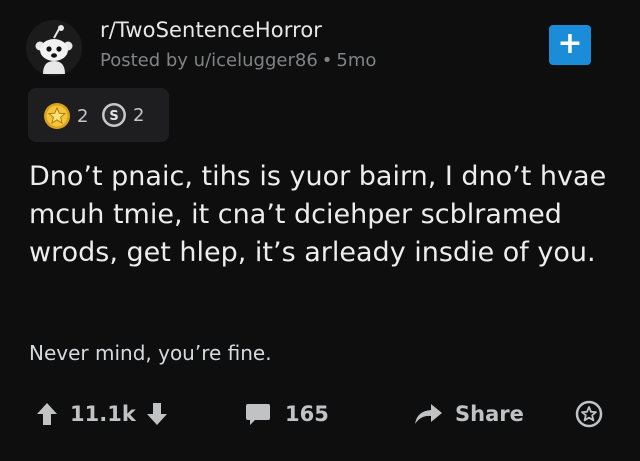 The height and width of the screenshot is (461, 640). I want to click on vote-count: 11.1k, so click(103, 414).